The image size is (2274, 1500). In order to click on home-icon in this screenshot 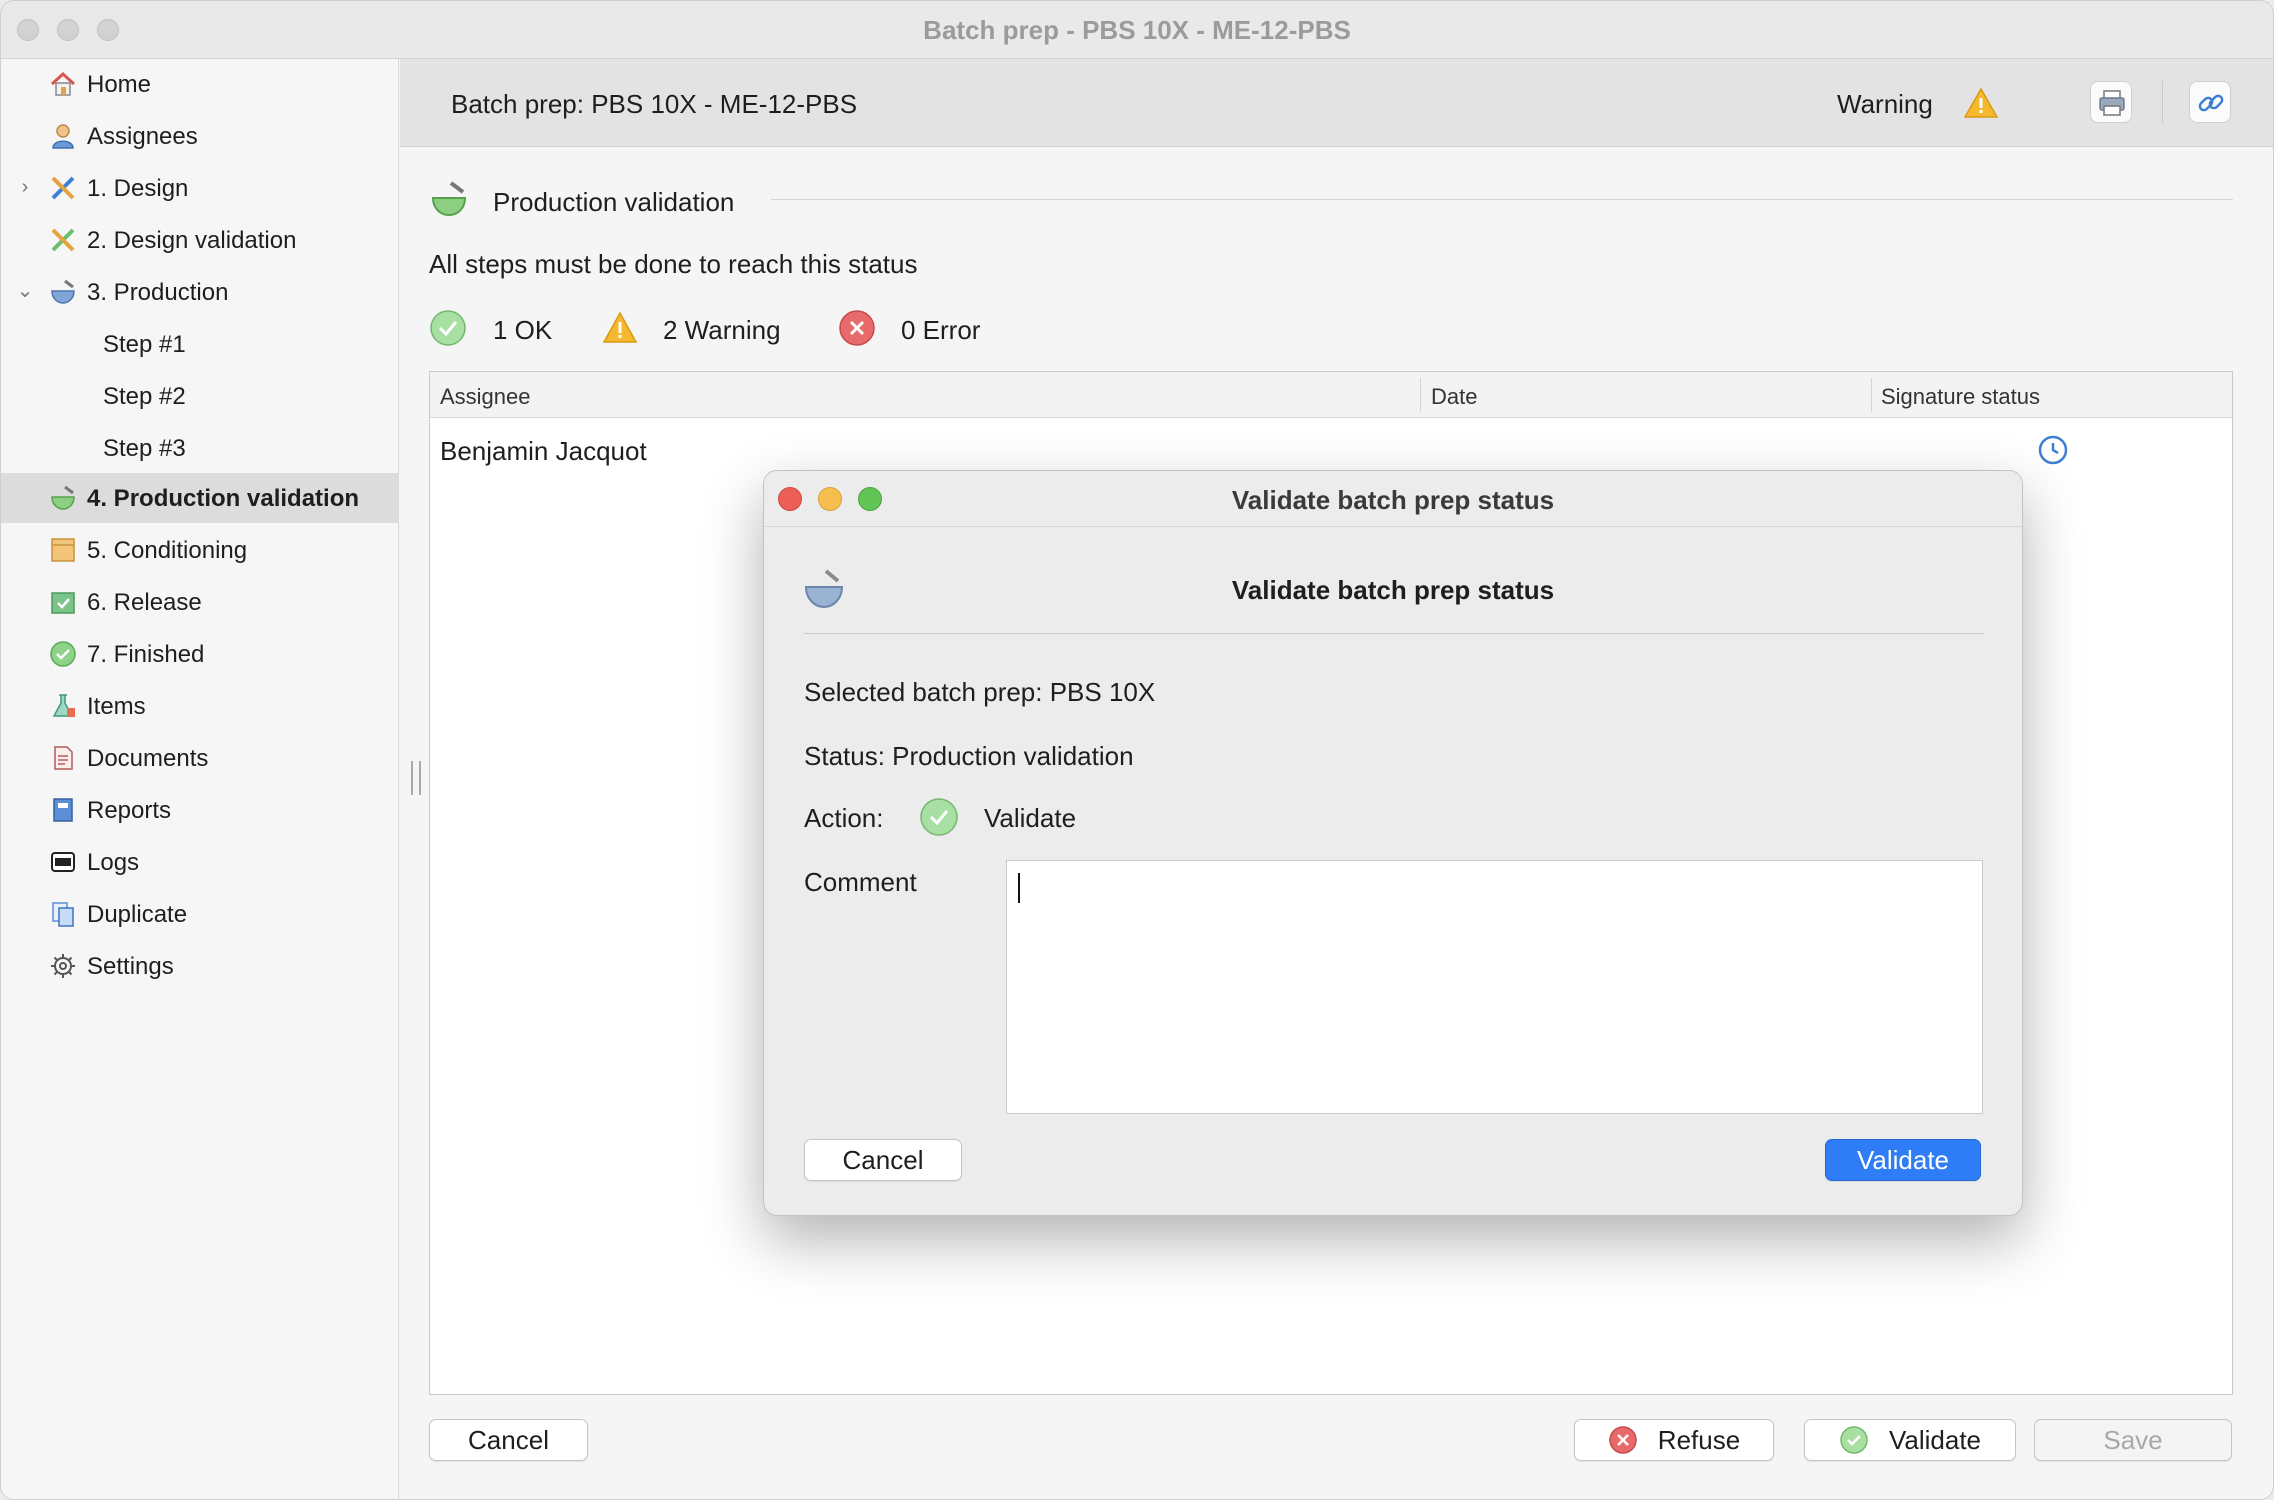, I will do `click(63, 83)`.